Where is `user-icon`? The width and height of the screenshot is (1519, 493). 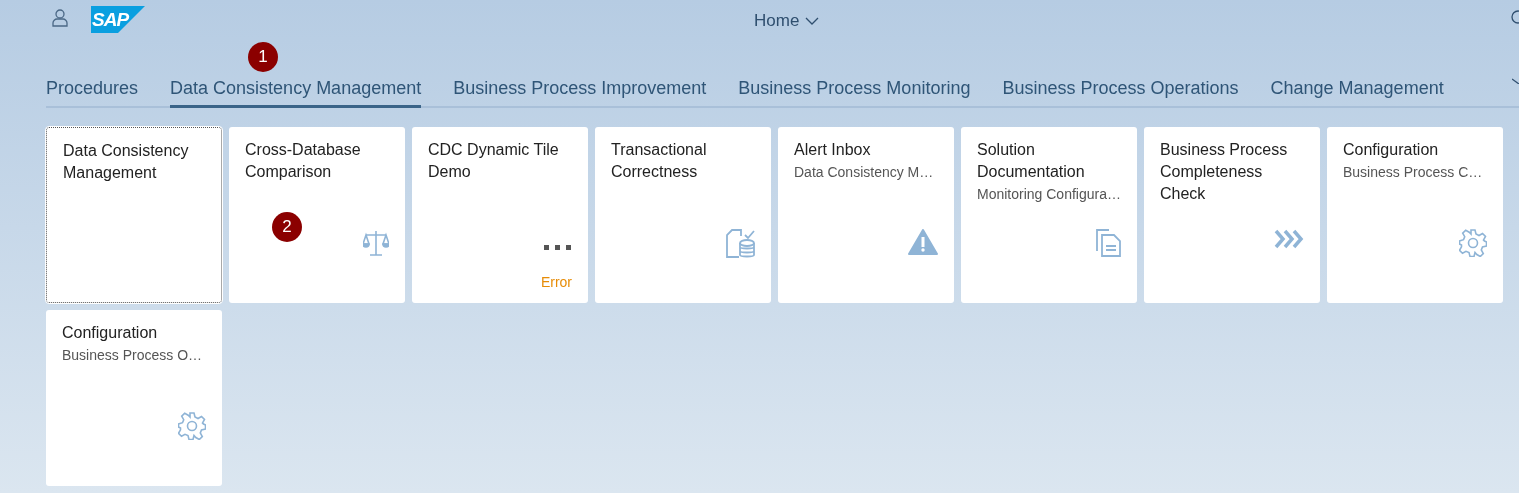
user-icon is located at coordinates (60, 18).